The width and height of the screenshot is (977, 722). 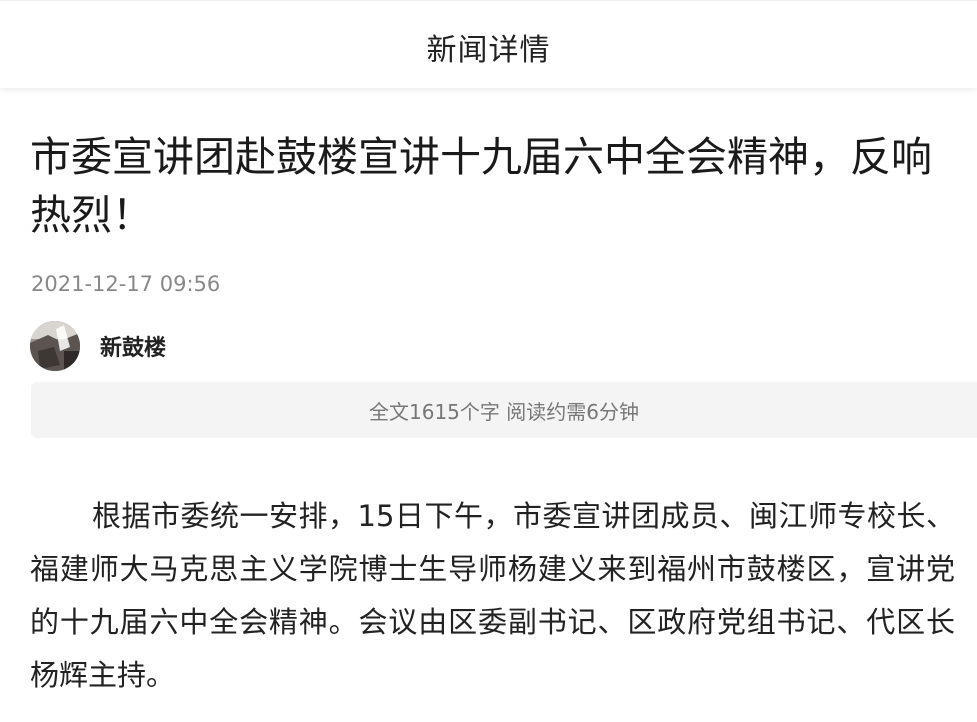 I want to click on author-avatar, so click(x=55, y=346).